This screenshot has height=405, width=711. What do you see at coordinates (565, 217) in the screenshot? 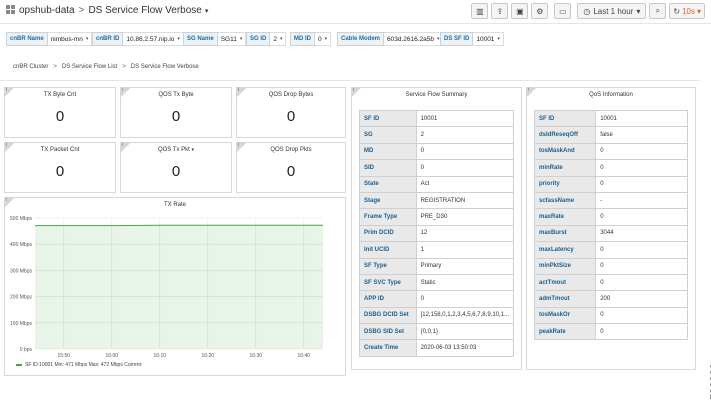
I see `row-key: maxRate` at bounding box center [565, 217].